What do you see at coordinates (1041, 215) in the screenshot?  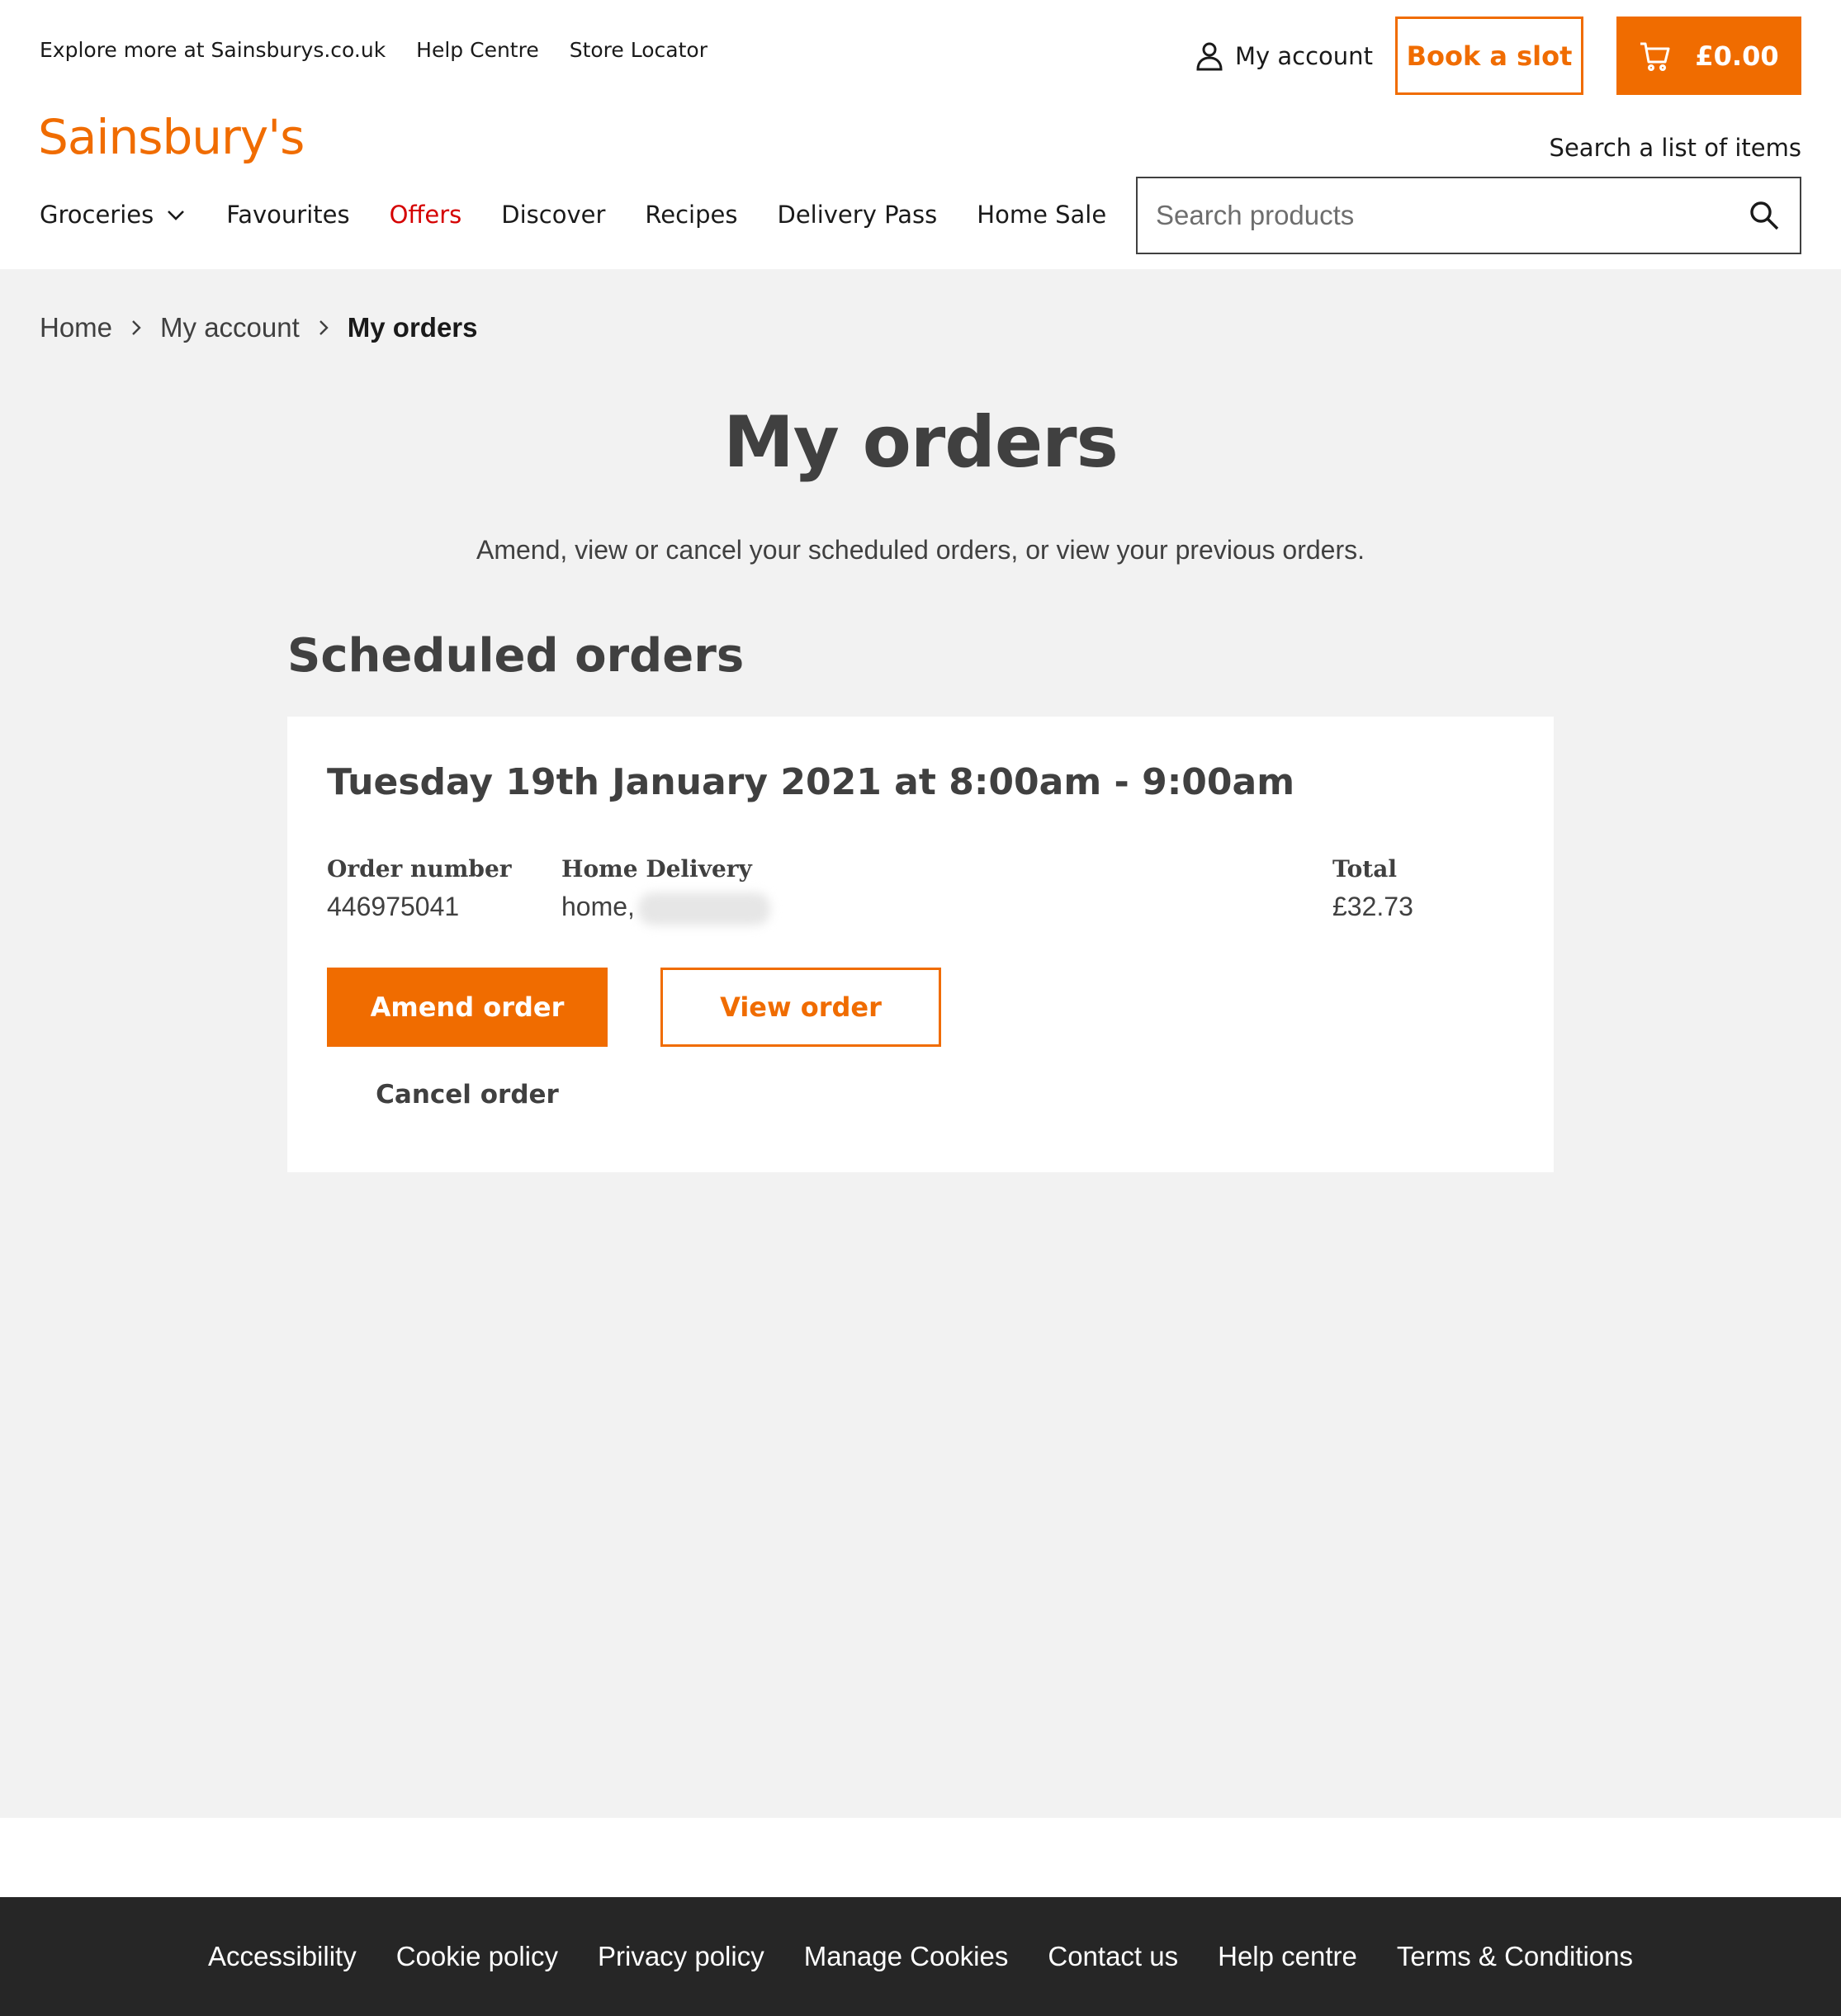 I see `nav-item-home-sale: Home Sale` at bounding box center [1041, 215].